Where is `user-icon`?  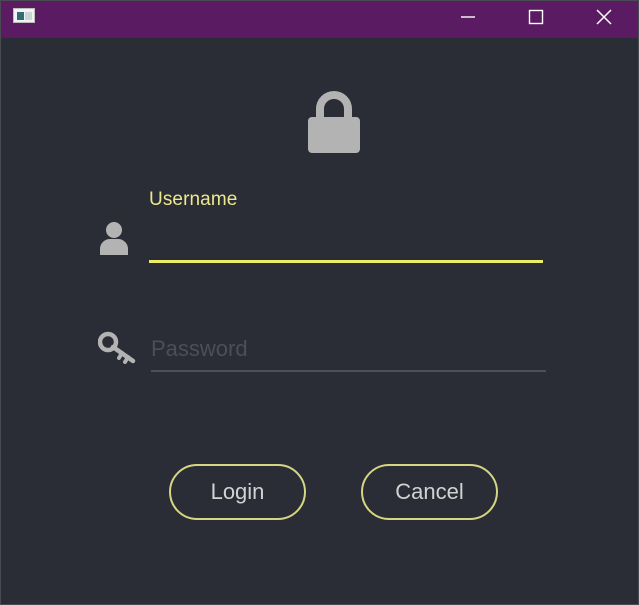 user-icon is located at coordinates (114, 238).